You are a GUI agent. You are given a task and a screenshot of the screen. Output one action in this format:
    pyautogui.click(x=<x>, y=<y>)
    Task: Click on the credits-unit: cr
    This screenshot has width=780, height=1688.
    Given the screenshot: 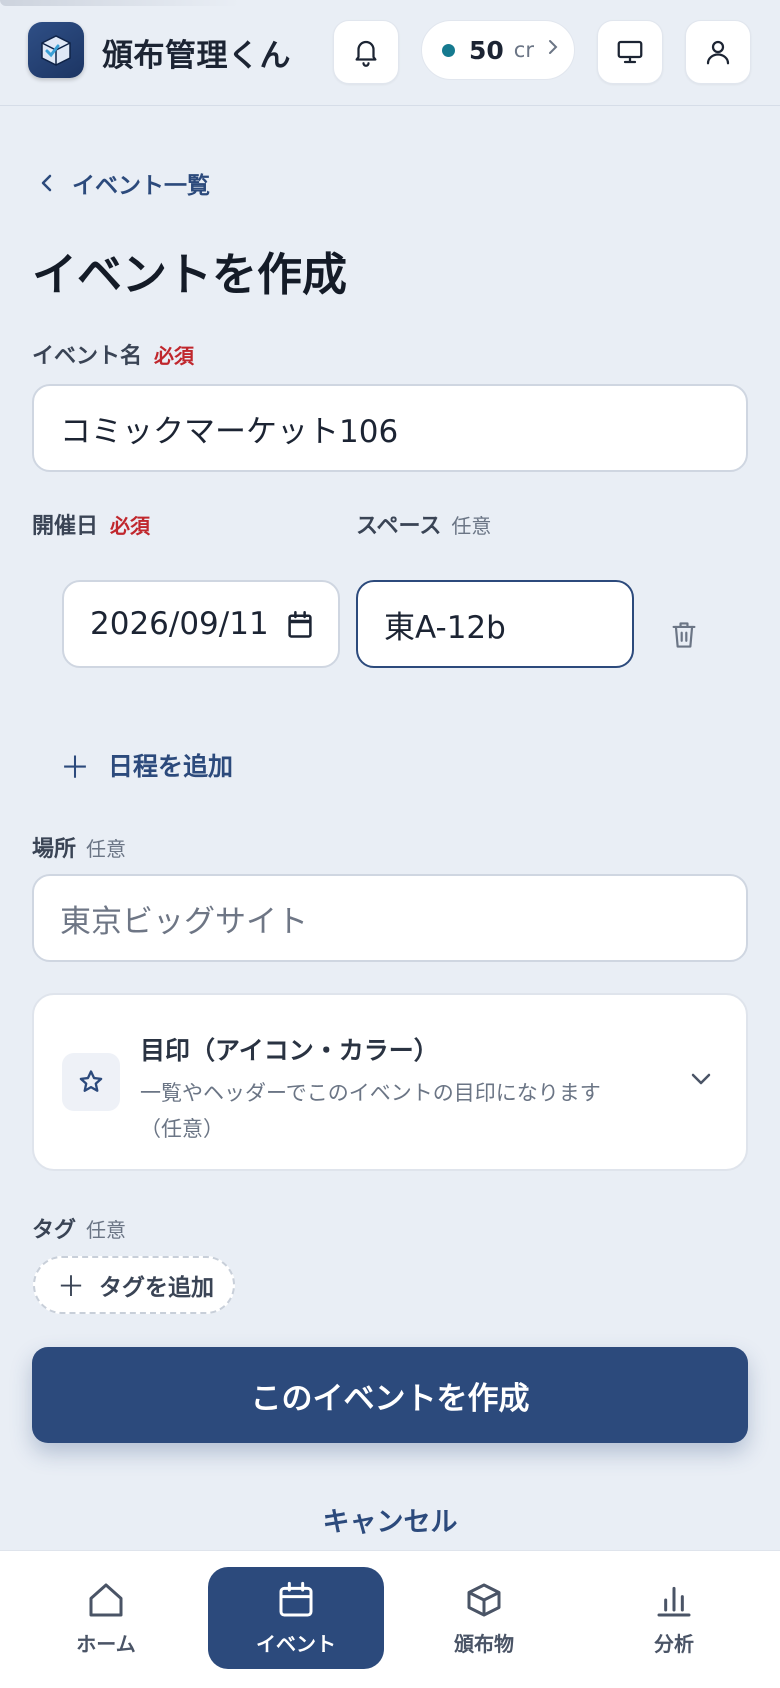 What is the action you would take?
    pyautogui.click(x=523, y=50)
    